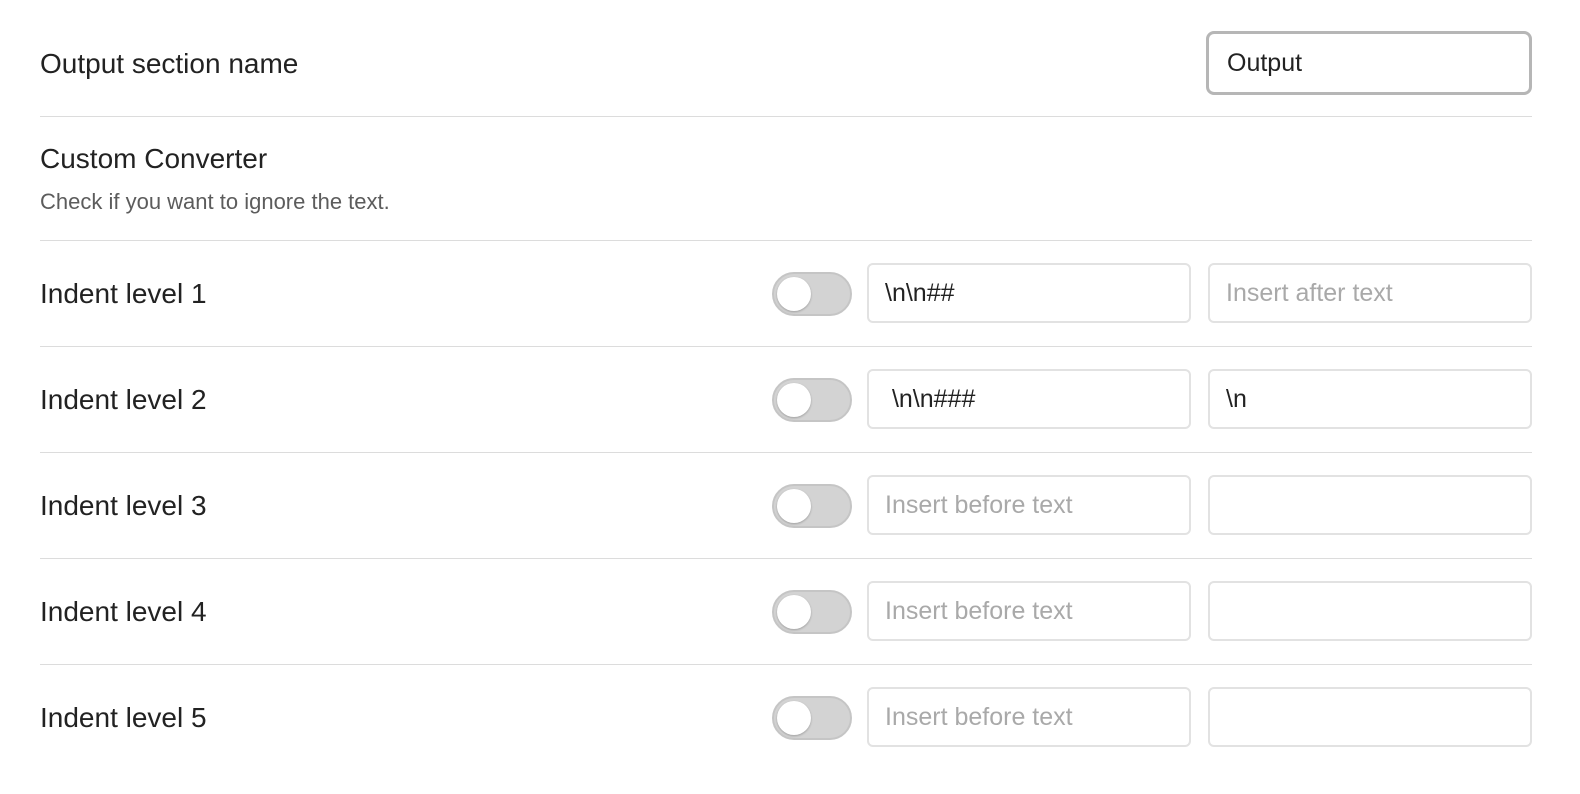 This screenshot has width=1580, height=794. I want to click on indent-level-1-before-input, so click(1029, 293).